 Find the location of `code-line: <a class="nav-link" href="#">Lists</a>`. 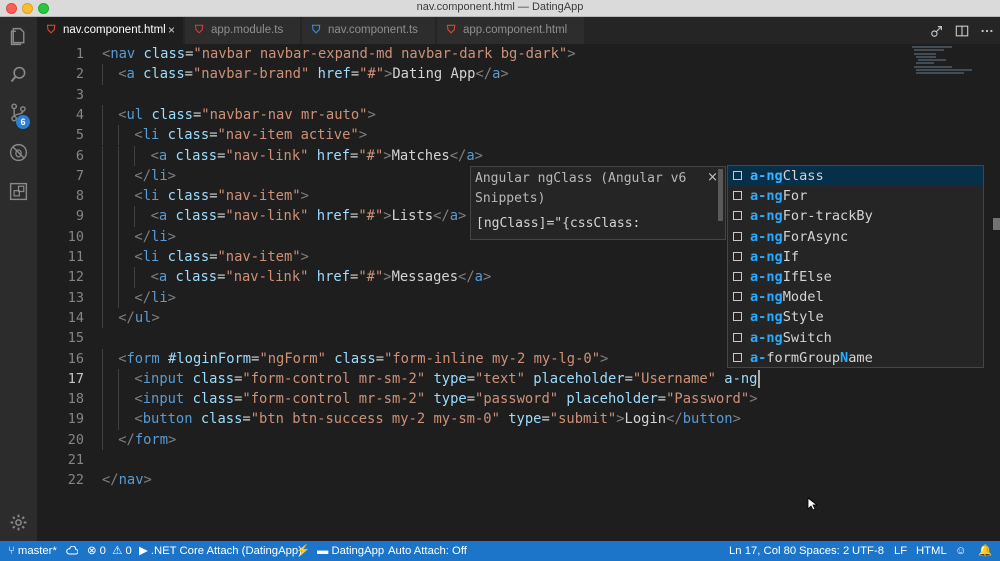

code-line: <a class="nav-link" href="#">Lists</a> is located at coordinates (309, 216).